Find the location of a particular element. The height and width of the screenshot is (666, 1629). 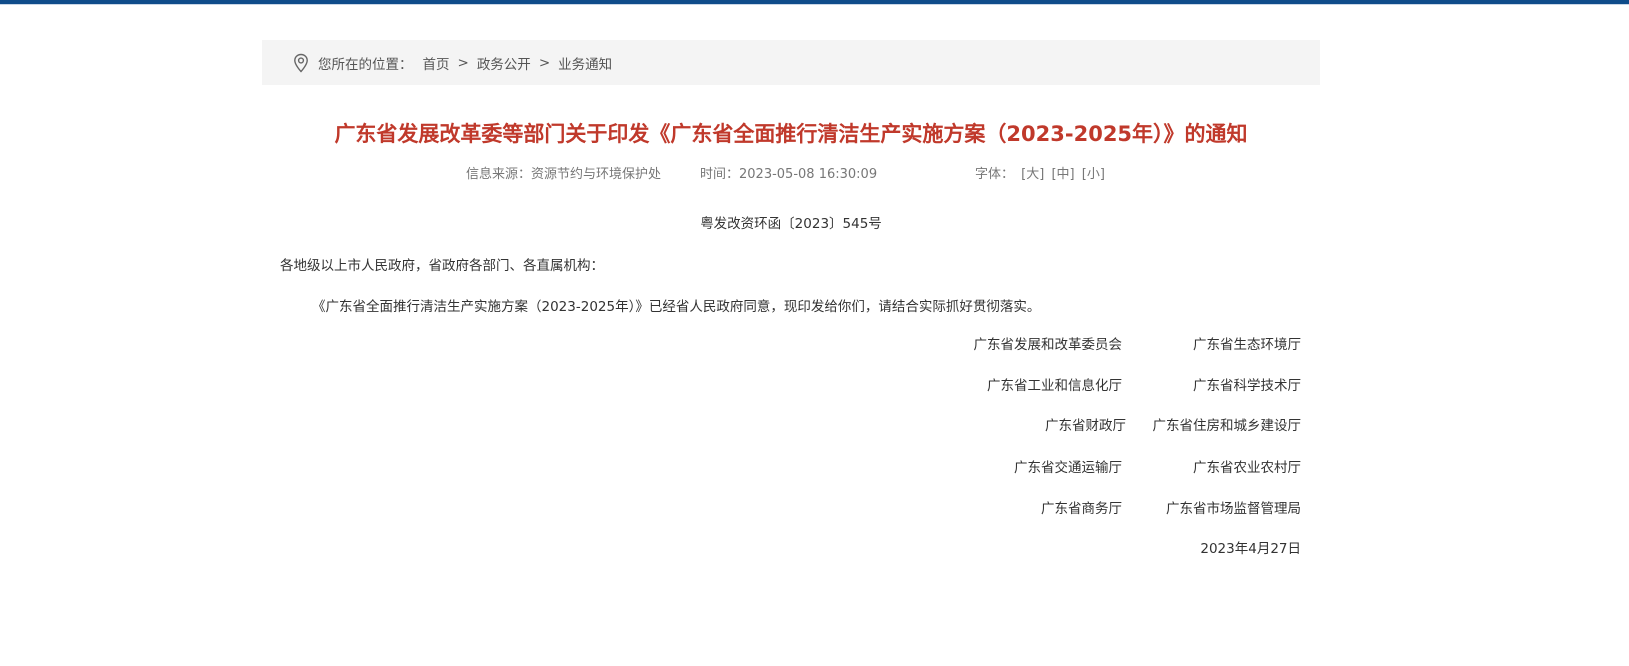

font-size-medium-button: [中] is located at coordinates (1062, 174).